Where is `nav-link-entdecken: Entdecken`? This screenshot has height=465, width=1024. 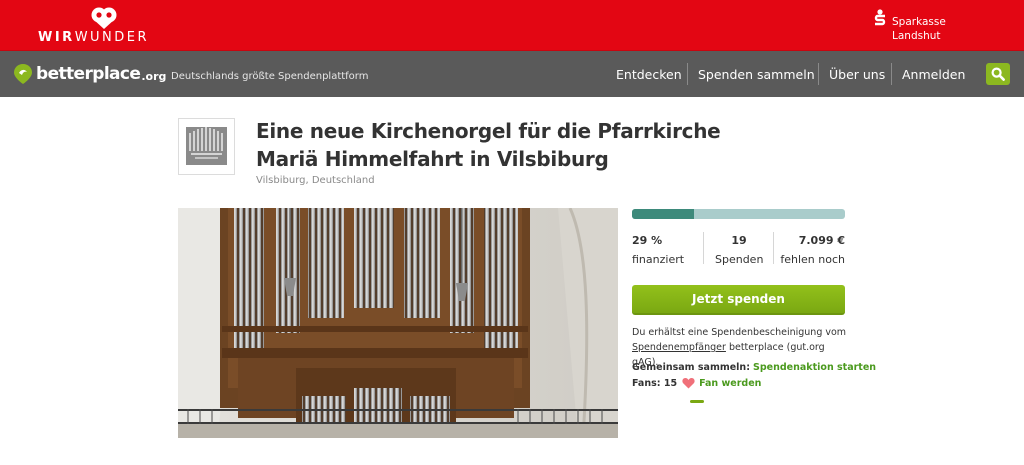
nav-link-entdecken: Entdecken is located at coordinates (649, 74).